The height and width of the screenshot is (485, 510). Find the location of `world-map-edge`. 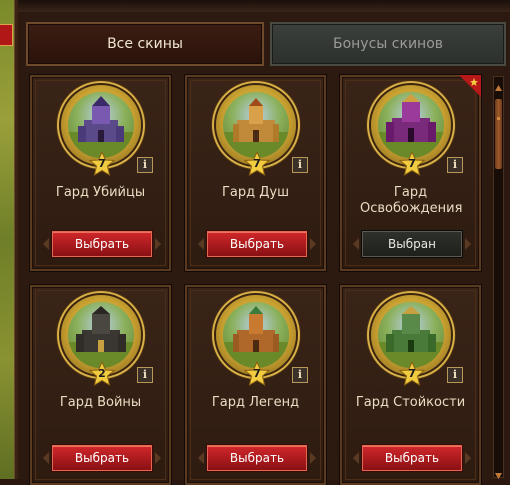

world-map-edge is located at coordinates (9, 239).